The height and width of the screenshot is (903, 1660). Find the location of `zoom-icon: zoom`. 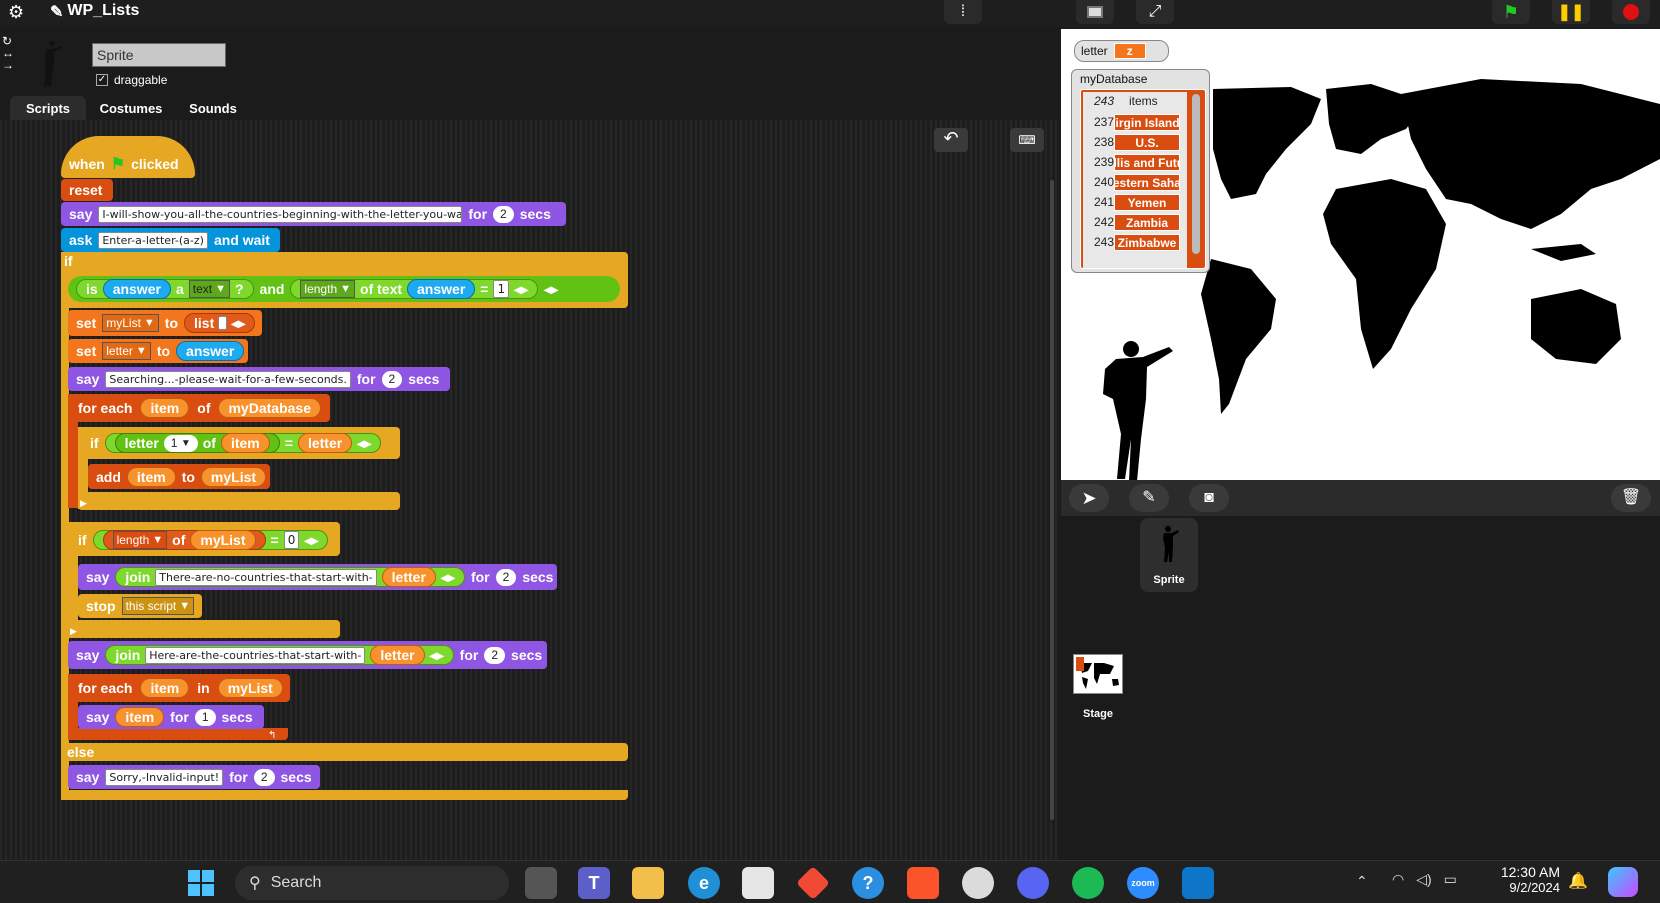

zoom-icon: zoom is located at coordinates (1143, 883).